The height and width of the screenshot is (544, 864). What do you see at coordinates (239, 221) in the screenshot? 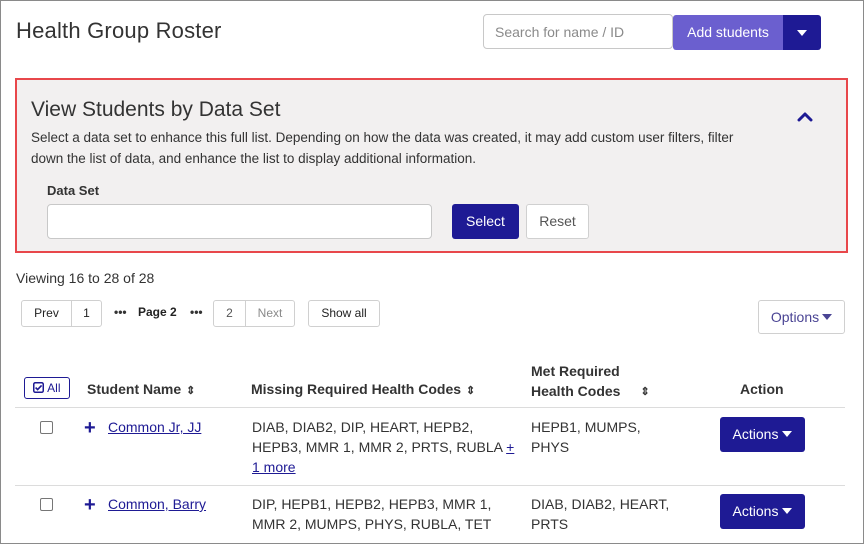
I see `data-set-field` at bounding box center [239, 221].